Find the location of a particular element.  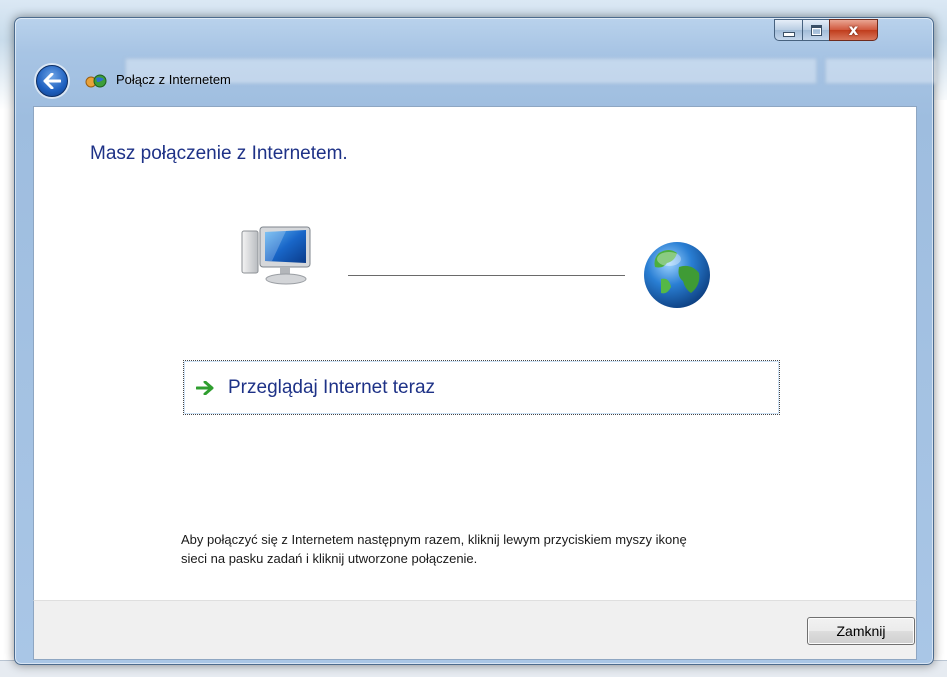

browse-internet-label: Przeglądaj Internet teraz is located at coordinates (332, 387).